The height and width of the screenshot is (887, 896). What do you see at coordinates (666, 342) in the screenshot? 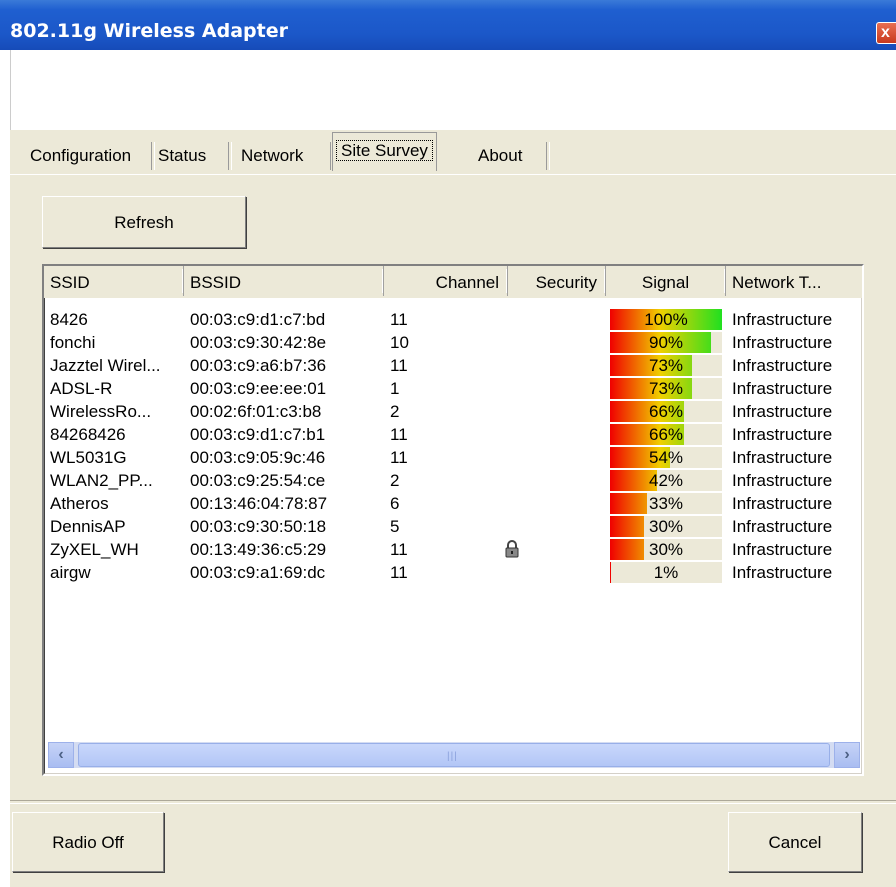
I see `signal-value: 90%` at bounding box center [666, 342].